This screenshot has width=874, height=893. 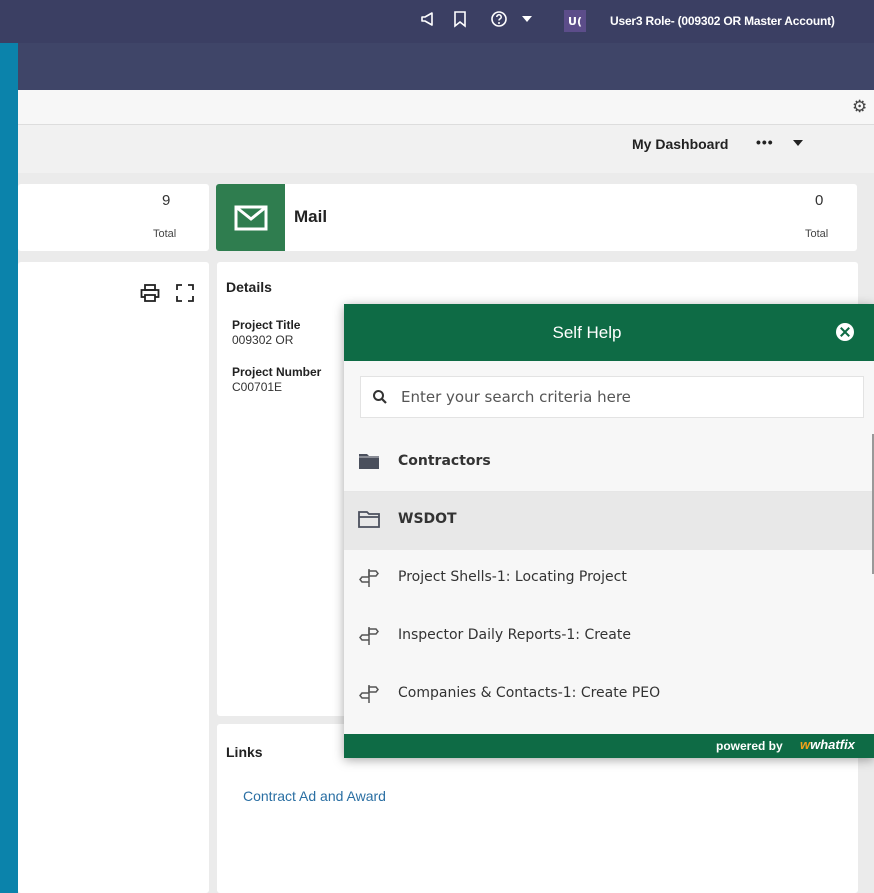 I want to click on self-help-footer: powered by wwhatfix, so click(x=609, y=746).